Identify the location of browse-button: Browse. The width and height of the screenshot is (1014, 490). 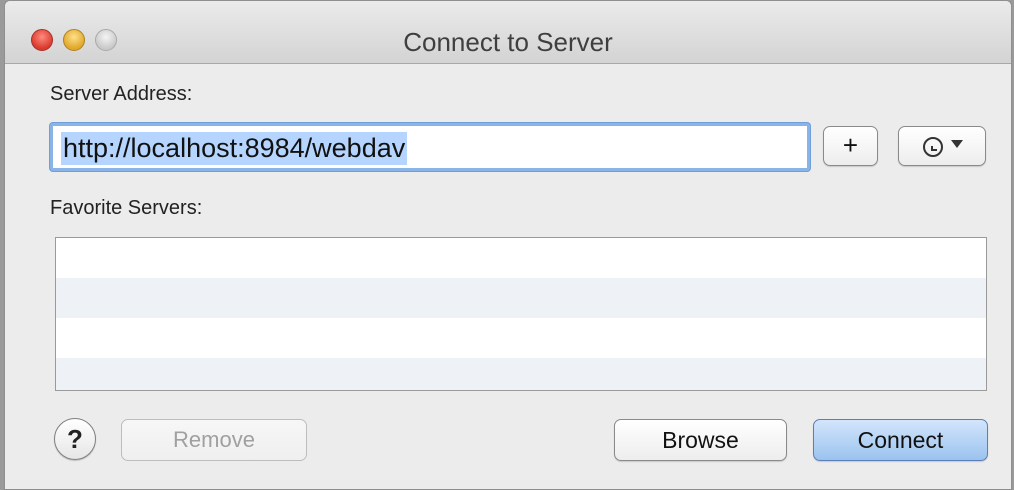
(700, 440).